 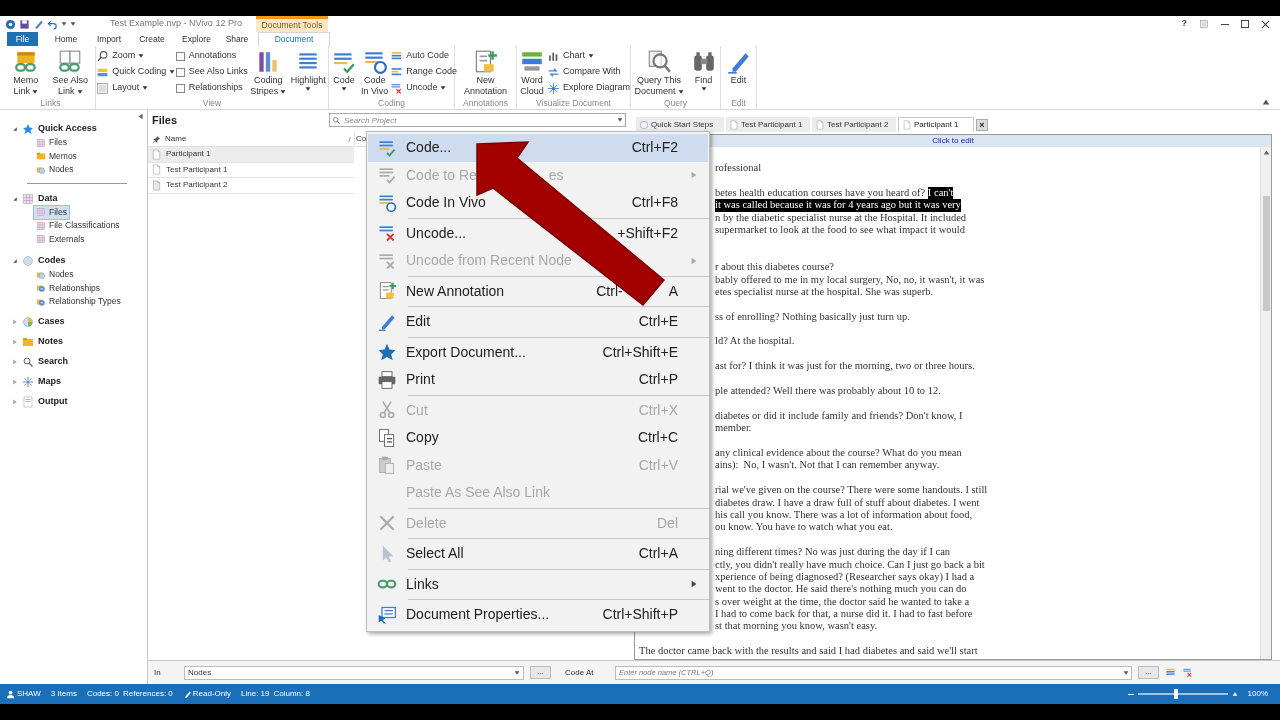 What do you see at coordinates (847, 502) in the screenshot?
I see `document-text: diabetes draw. I have a draw full of stuff about diabetes. I went` at bounding box center [847, 502].